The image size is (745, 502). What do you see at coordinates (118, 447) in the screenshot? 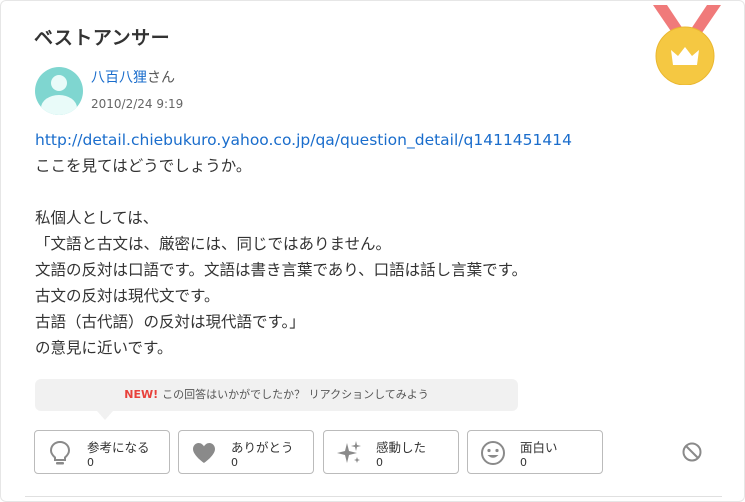
I see `reaction-label: 参考になる` at bounding box center [118, 447].